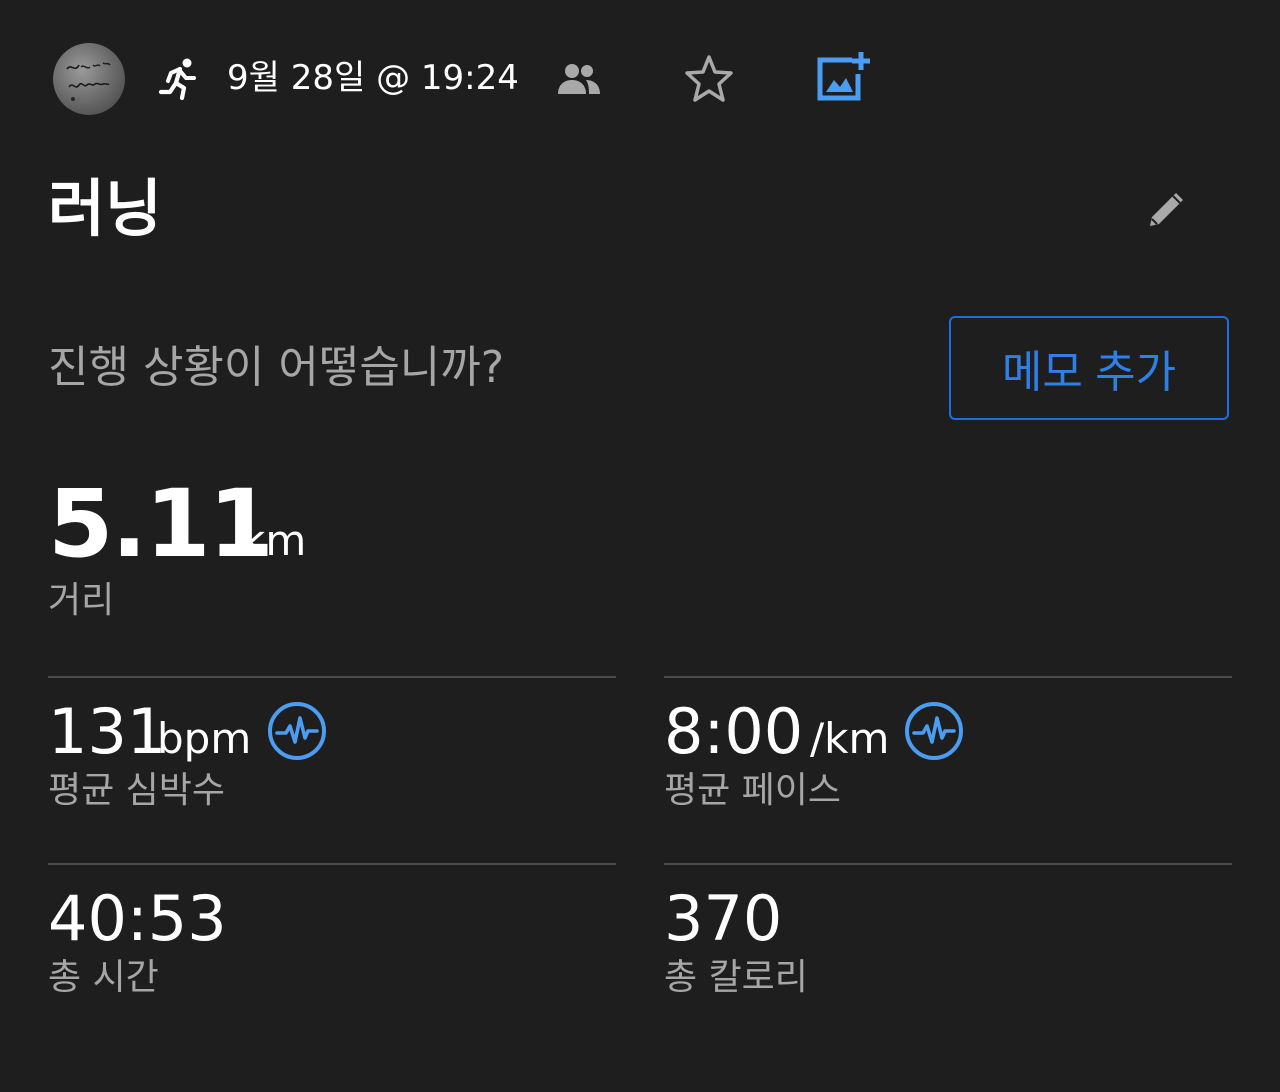 The image size is (1280, 1092). Describe the element at coordinates (88, 81) in the screenshot. I see `avatar-image` at that location.